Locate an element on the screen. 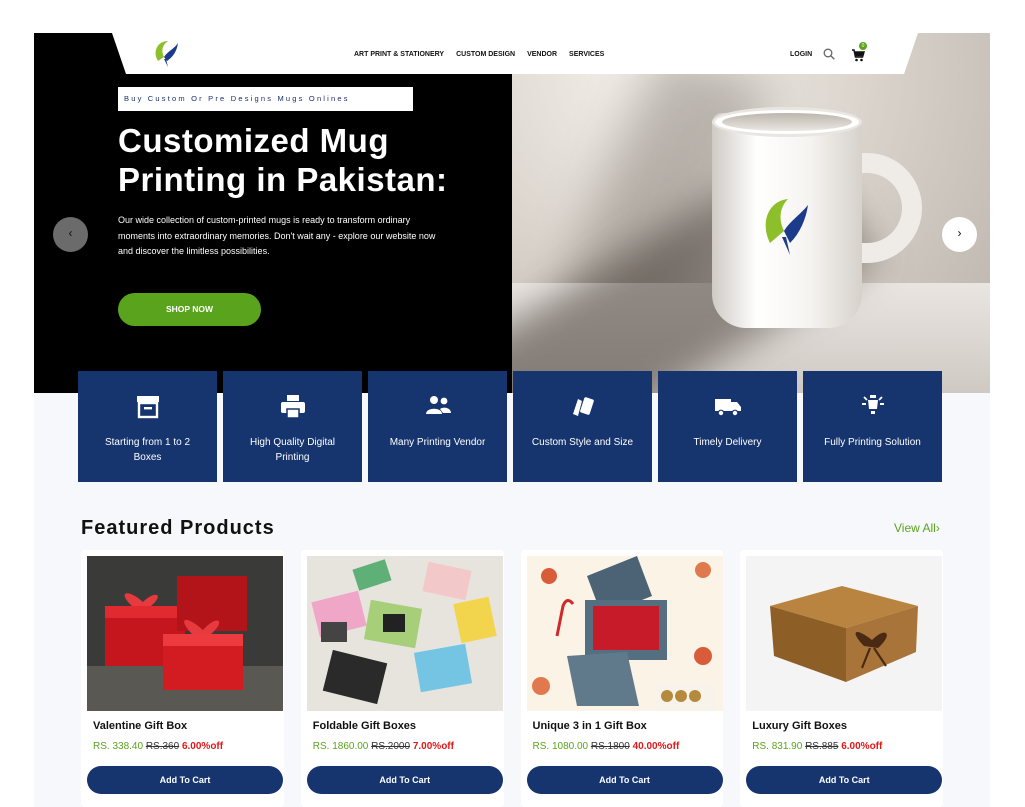 The width and height of the screenshot is (1025, 807). carousel-prev-button: ‹ is located at coordinates (70, 234).